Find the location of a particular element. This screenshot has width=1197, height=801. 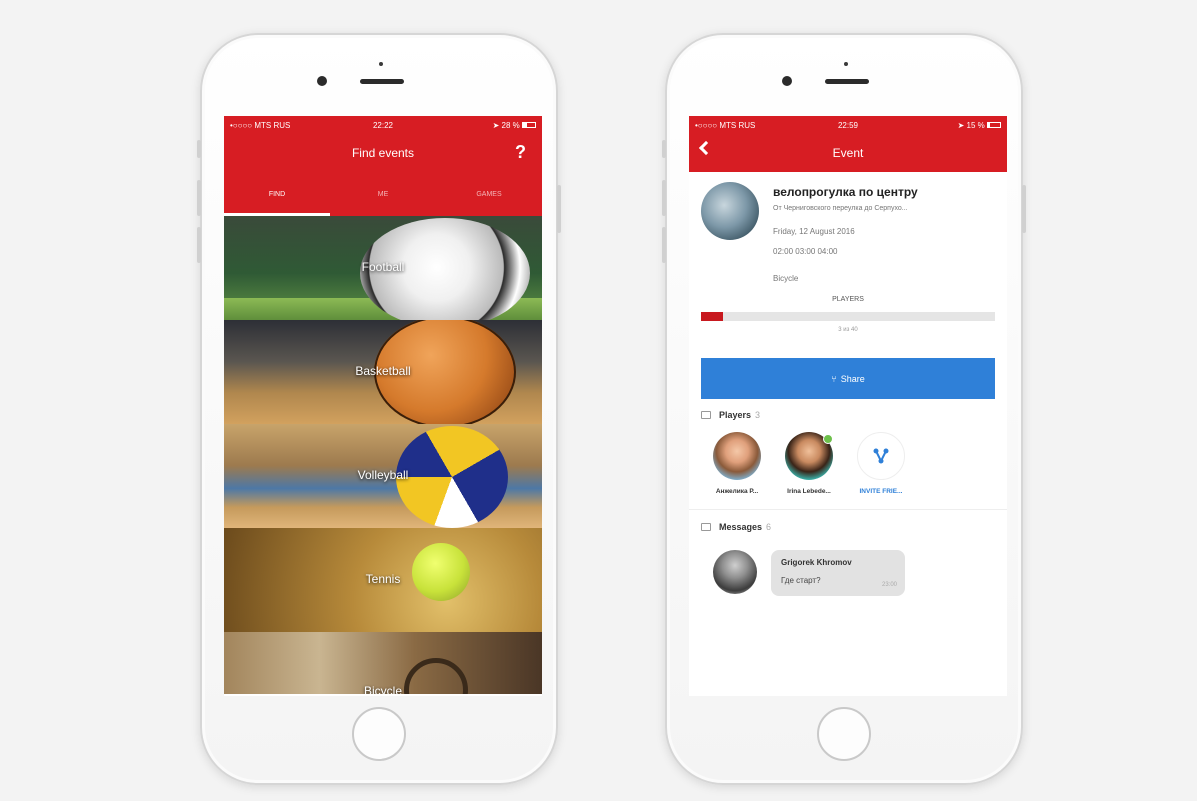

share-button: ⑂ Share is located at coordinates (848, 378).